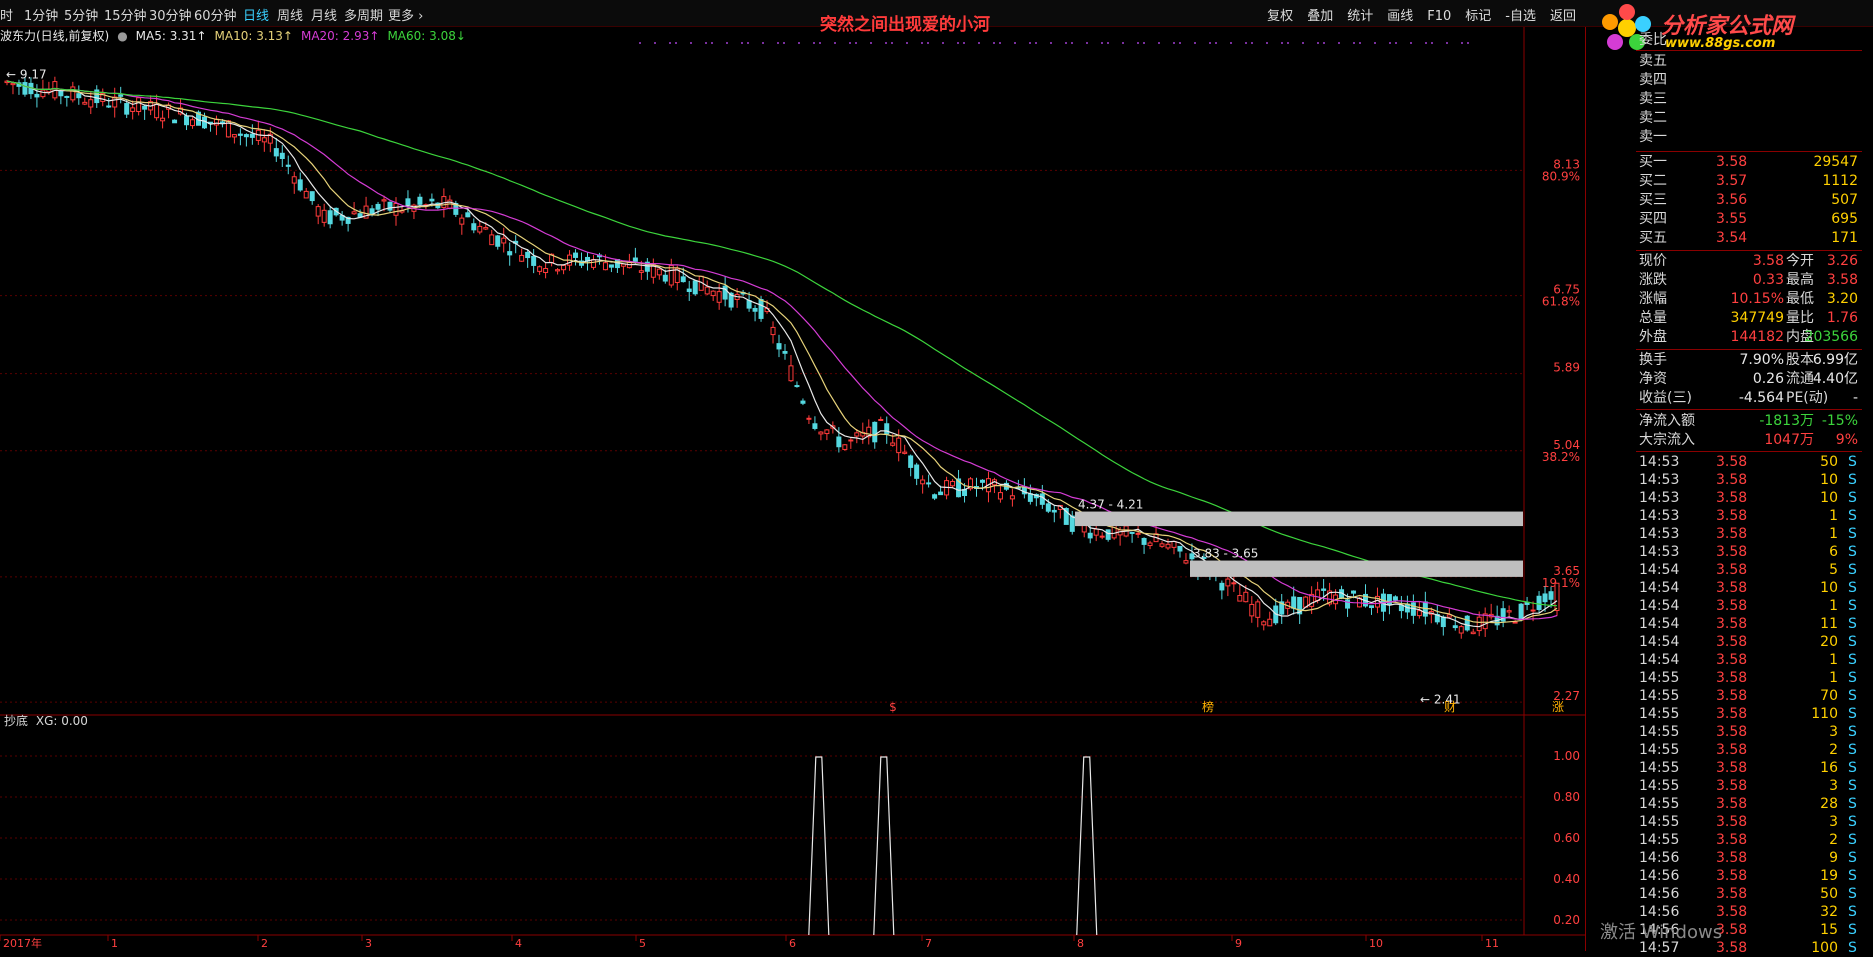  I want to click on period-tab-10: 更多 ›, so click(405, 14).